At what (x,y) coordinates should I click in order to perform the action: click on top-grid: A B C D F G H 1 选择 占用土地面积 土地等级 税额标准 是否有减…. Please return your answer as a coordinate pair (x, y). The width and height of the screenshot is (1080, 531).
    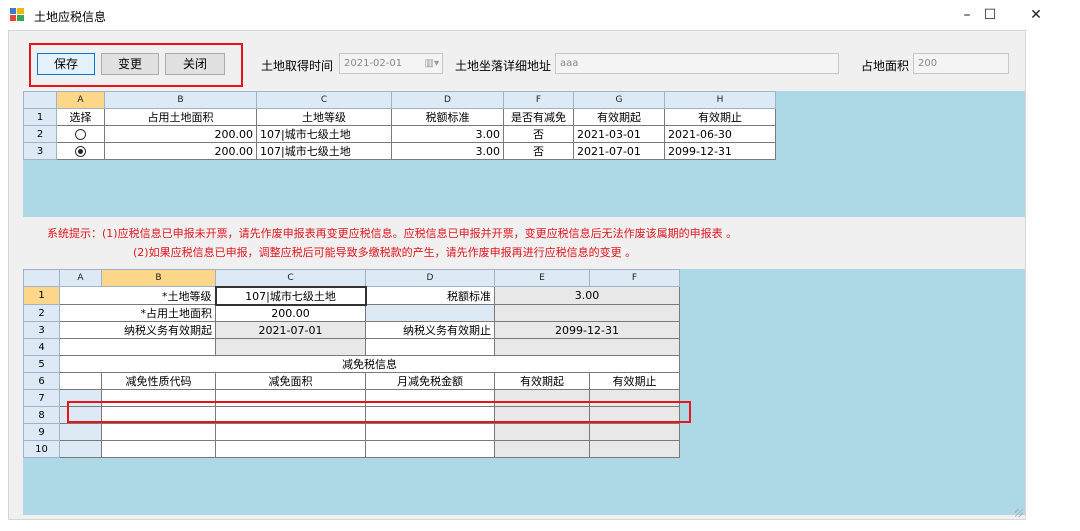
    Looking at the image, I should click on (399, 125).